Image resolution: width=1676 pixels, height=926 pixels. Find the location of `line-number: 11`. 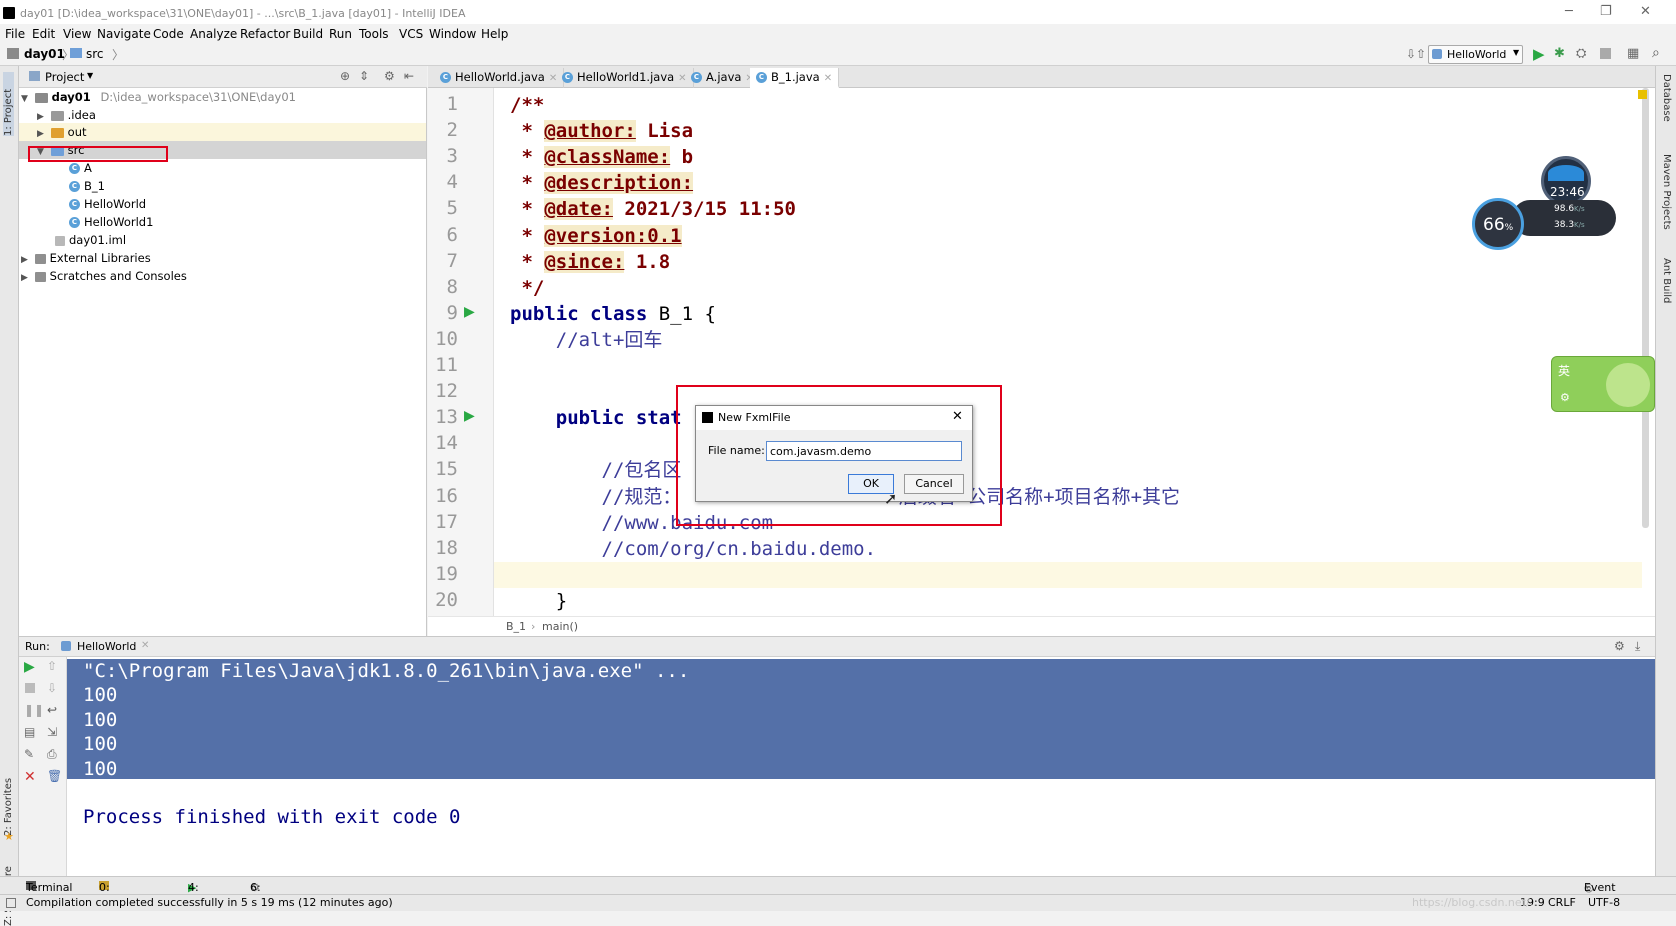

line-number: 11 is located at coordinates (446, 365).